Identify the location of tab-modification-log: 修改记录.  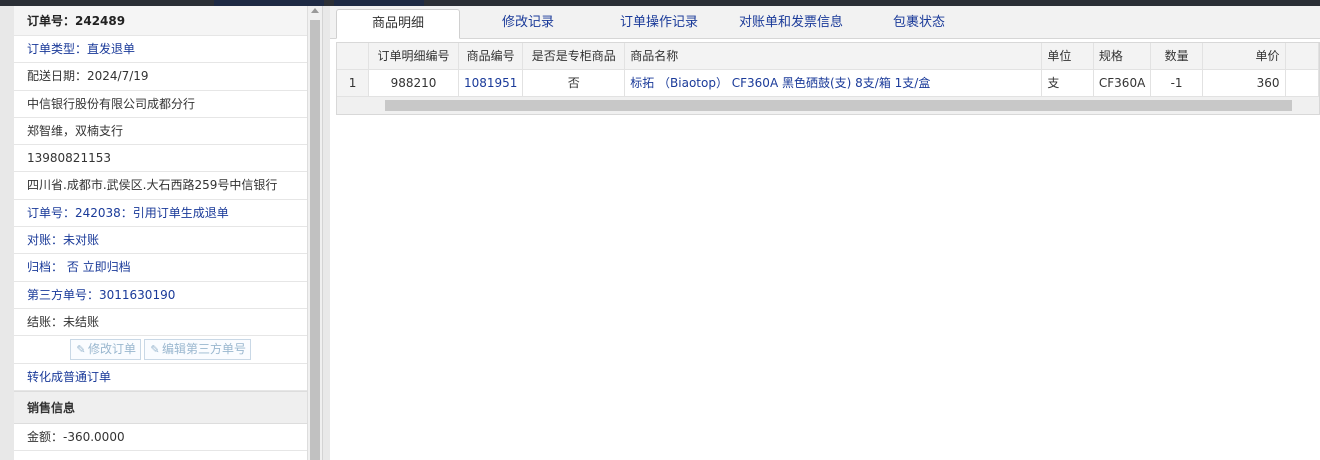
(528, 24).